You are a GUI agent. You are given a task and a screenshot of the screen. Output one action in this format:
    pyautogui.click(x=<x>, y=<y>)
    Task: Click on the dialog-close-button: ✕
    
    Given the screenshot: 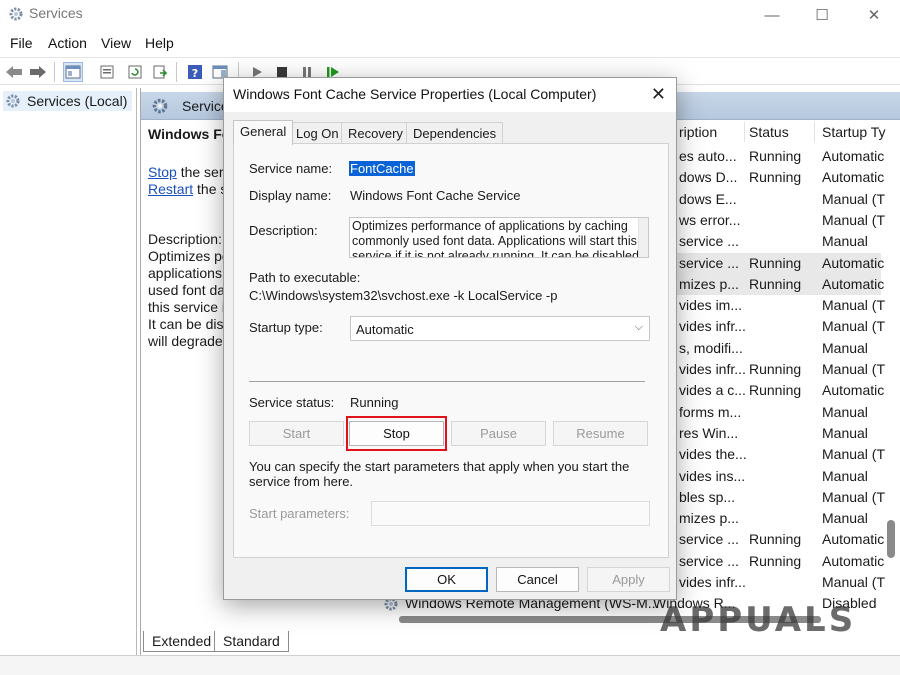 What is the action you would take?
    pyautogui.click(x=658, y=94)
    